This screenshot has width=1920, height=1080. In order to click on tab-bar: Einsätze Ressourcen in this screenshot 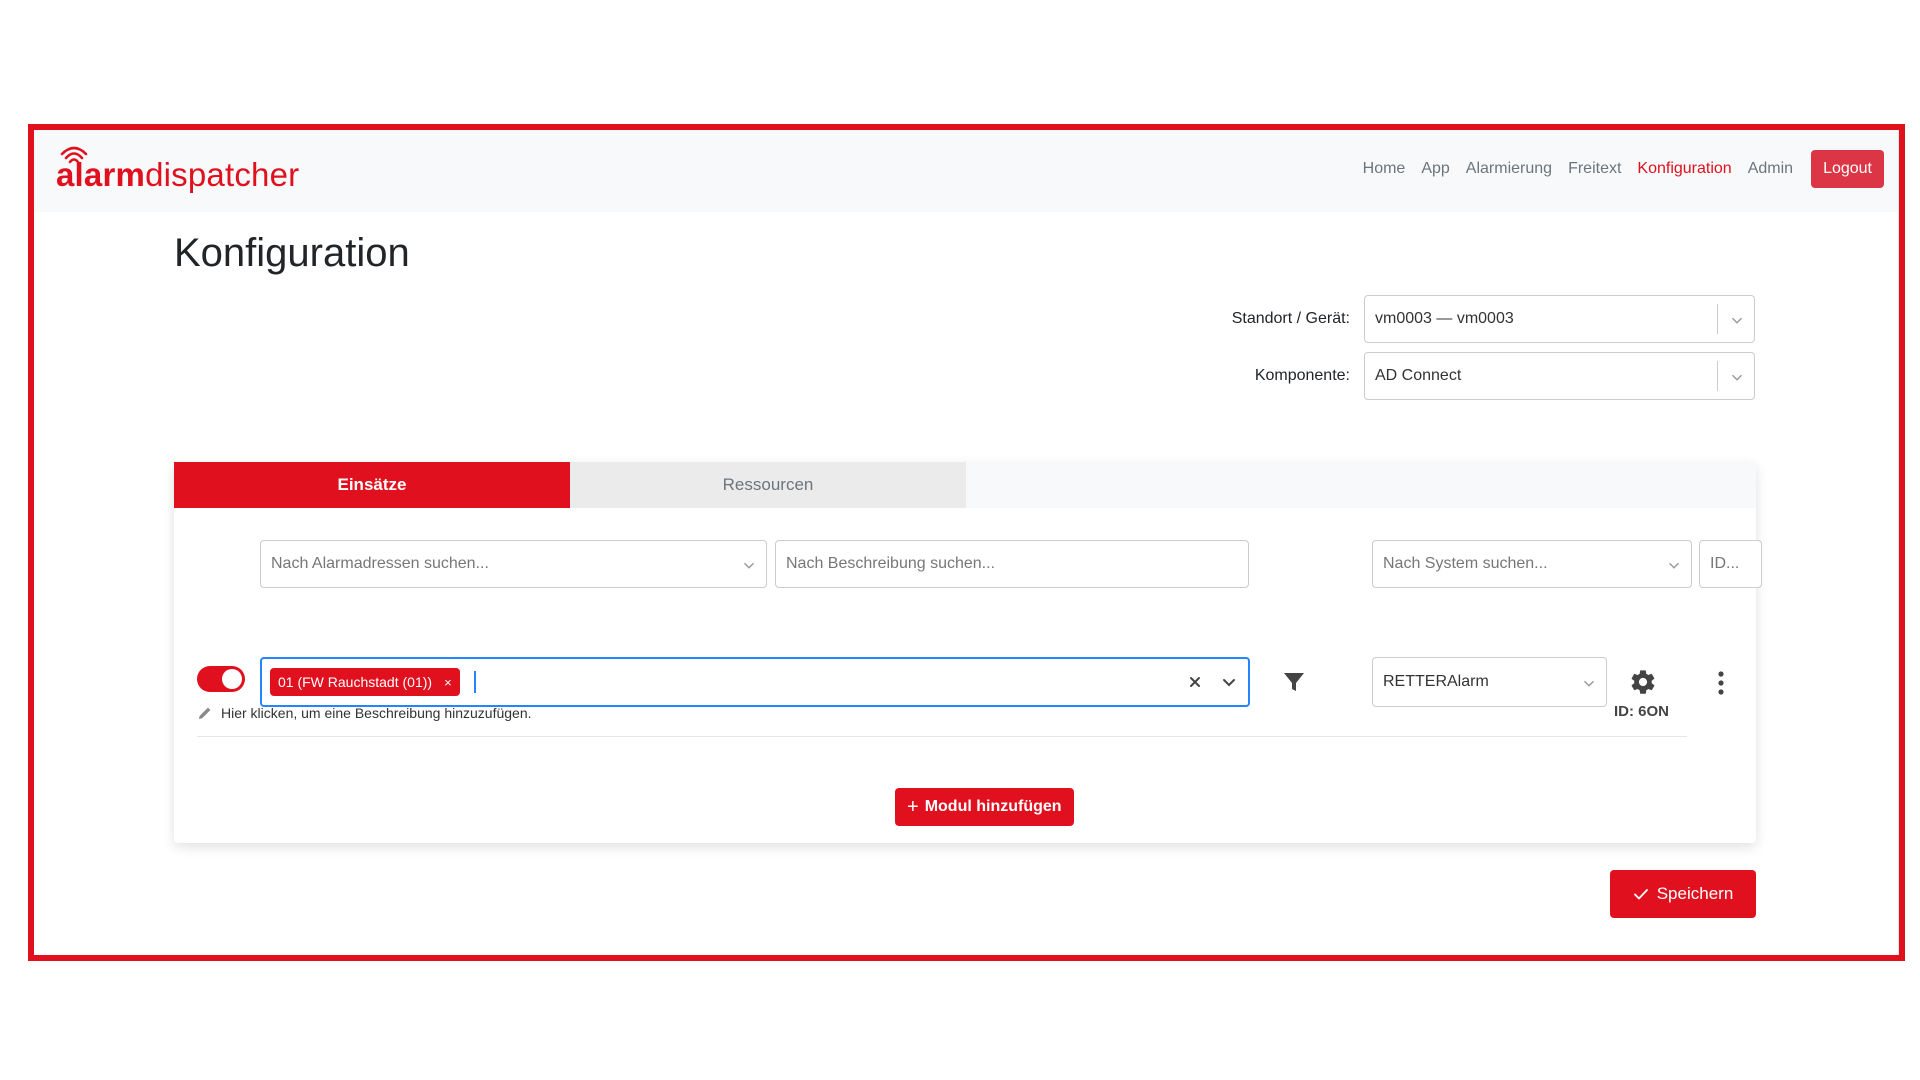, I will do `click(965, 485)`.